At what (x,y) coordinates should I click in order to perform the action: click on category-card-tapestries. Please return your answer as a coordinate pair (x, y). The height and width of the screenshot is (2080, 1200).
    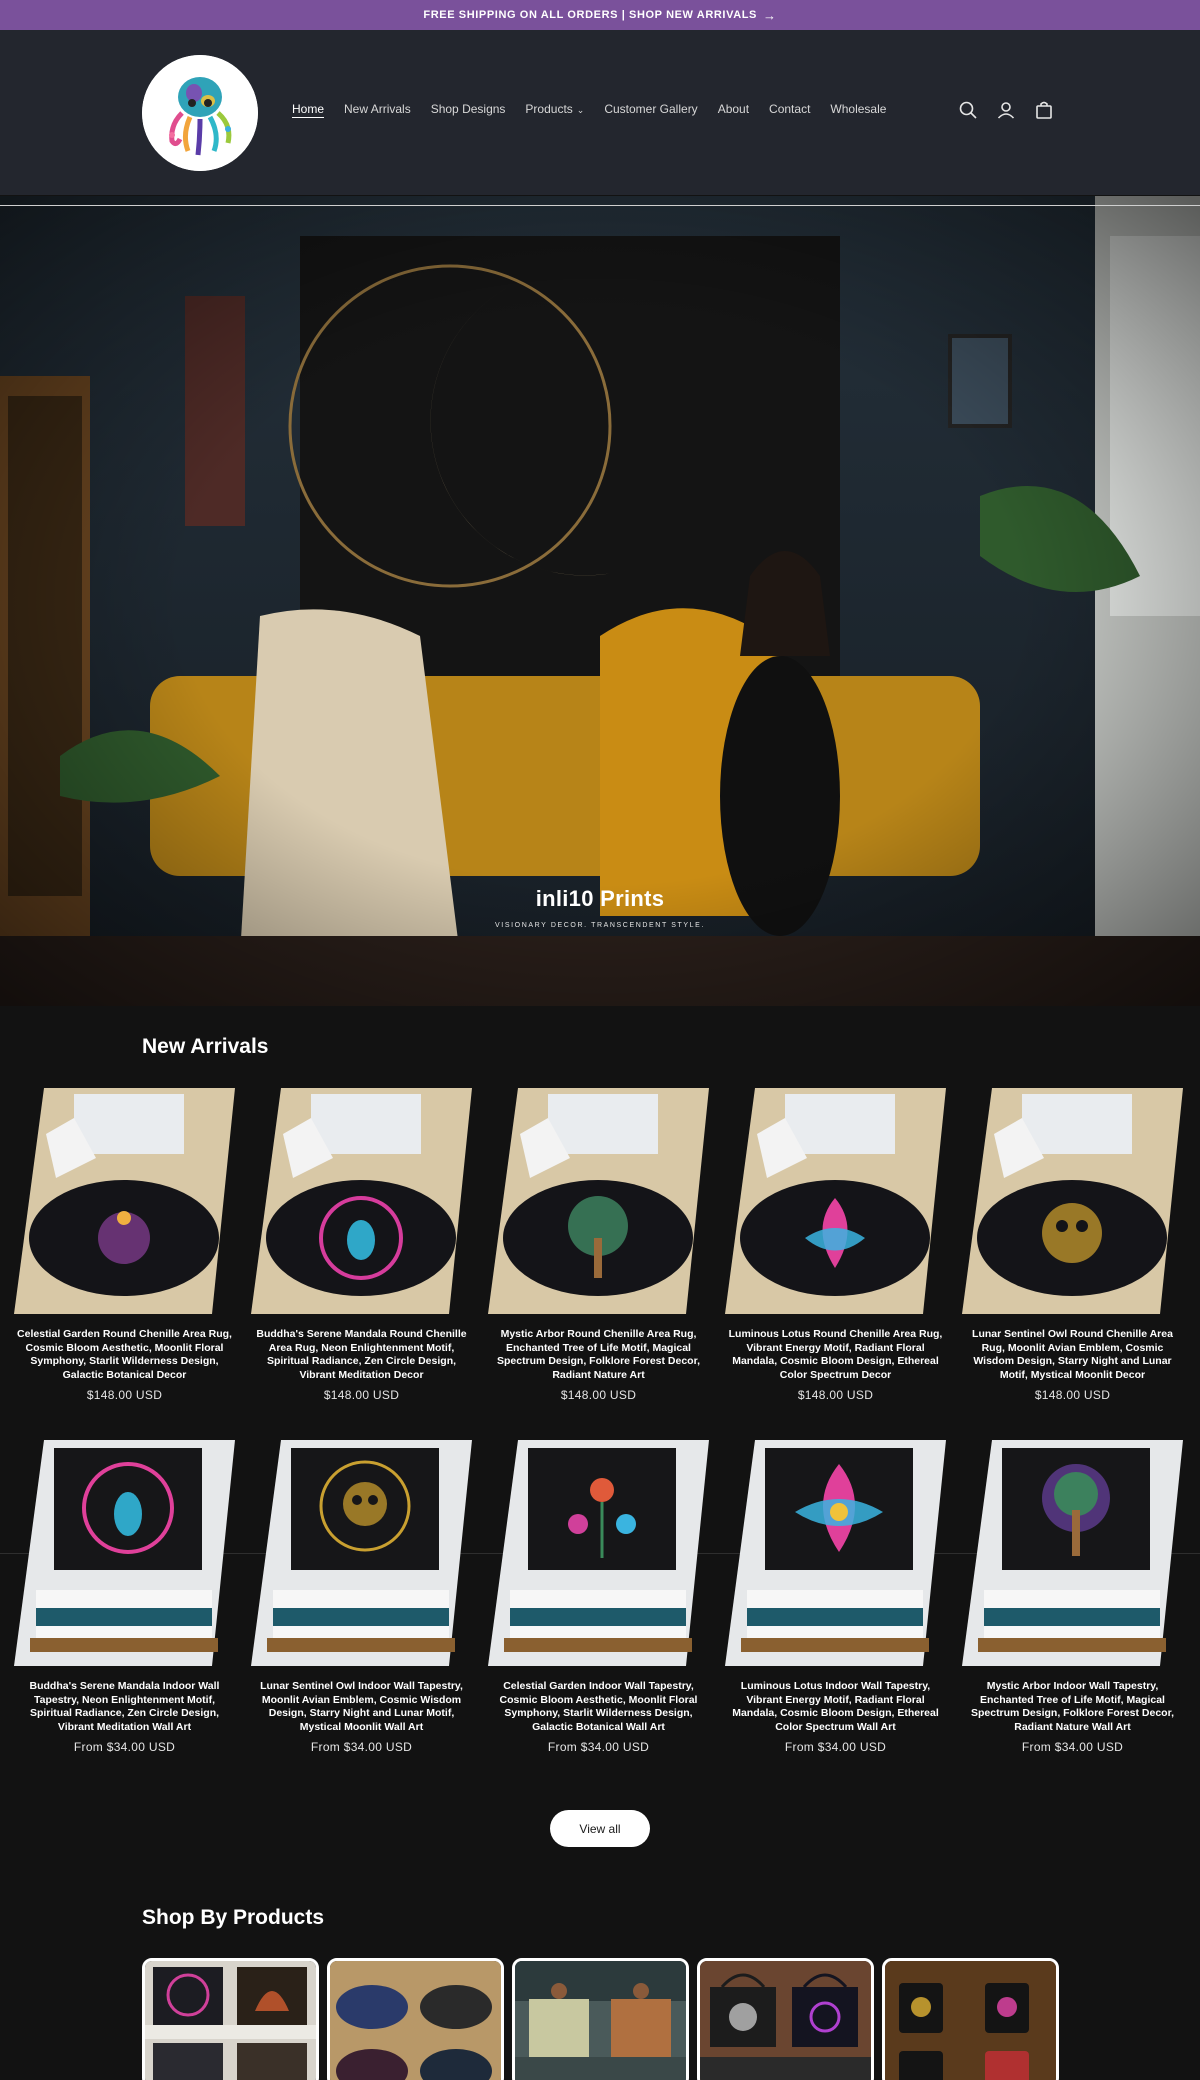
    Looking at the image, I should click on (230, 2019).